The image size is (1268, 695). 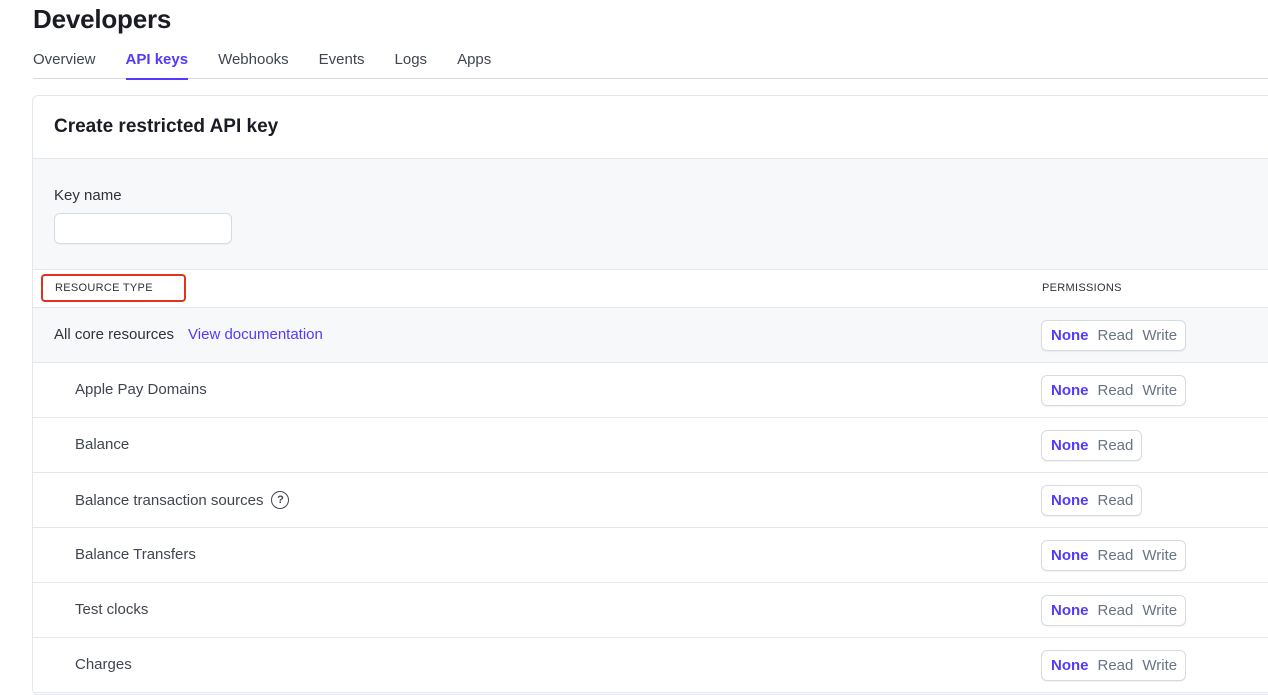 What do you see at coordinates (411, 64) in the screenshot?
I see `tab-logs: Logs` at bounding box center [411, 64].